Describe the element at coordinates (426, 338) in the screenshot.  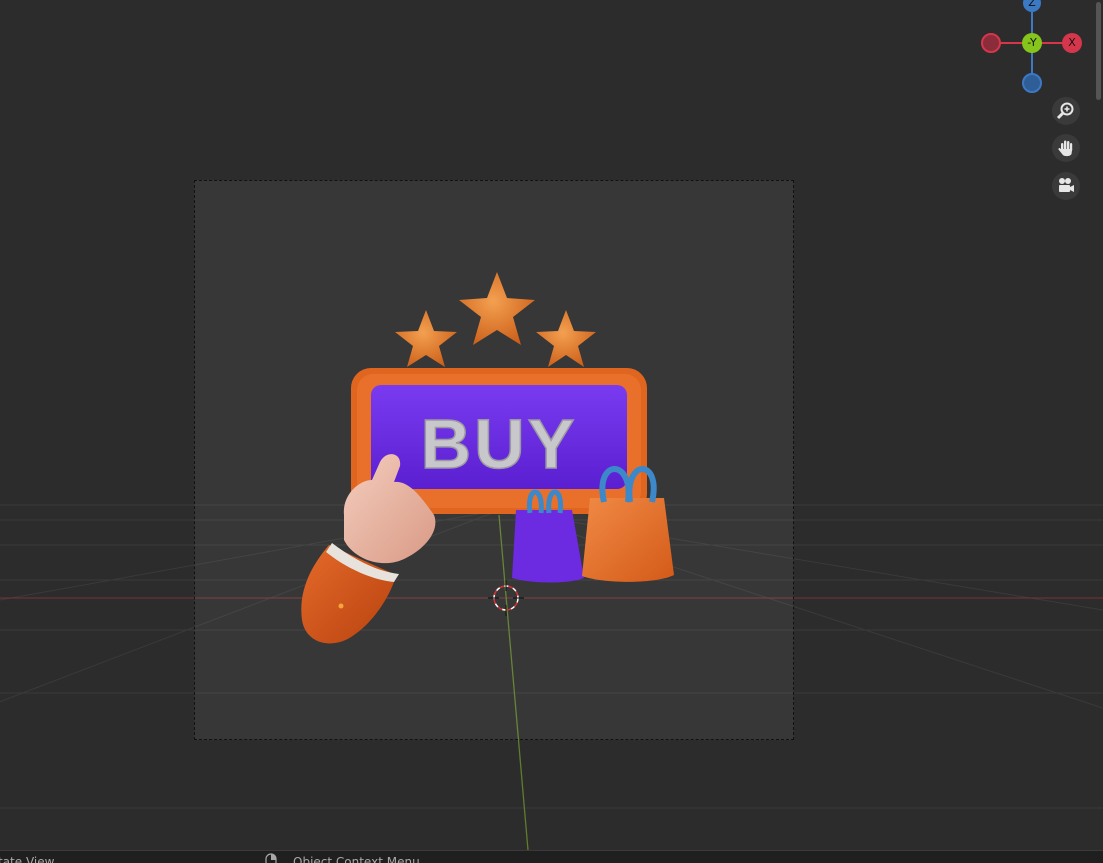
I see `star-left-icon` at that location.